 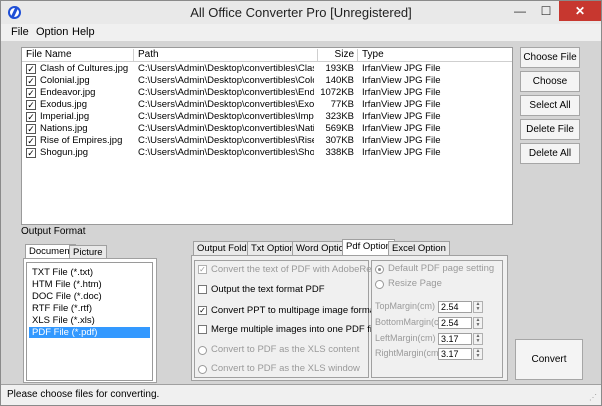 I want to click on convert-button: Convert, so click(x=549, y=359).